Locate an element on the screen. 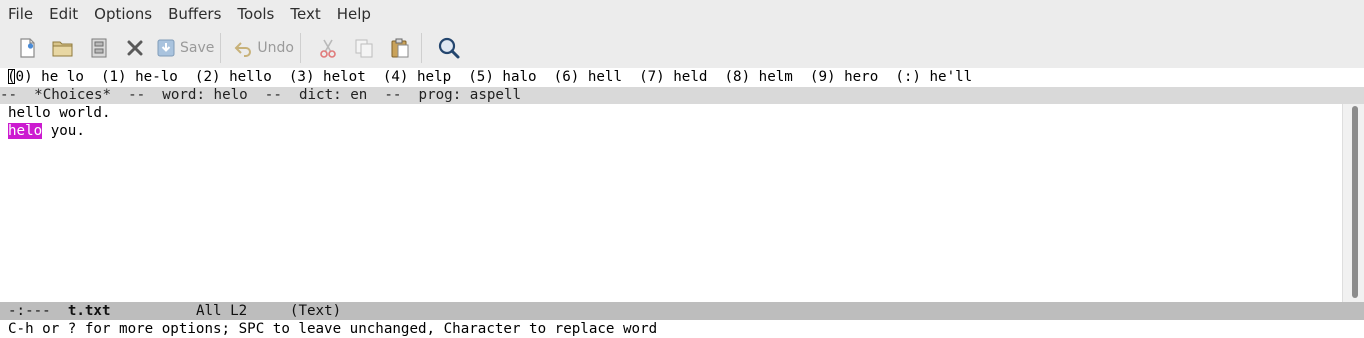 The height and width of the screenshot is (338, 1364). menu-tools: Tools is located at coordinates (255, 14).